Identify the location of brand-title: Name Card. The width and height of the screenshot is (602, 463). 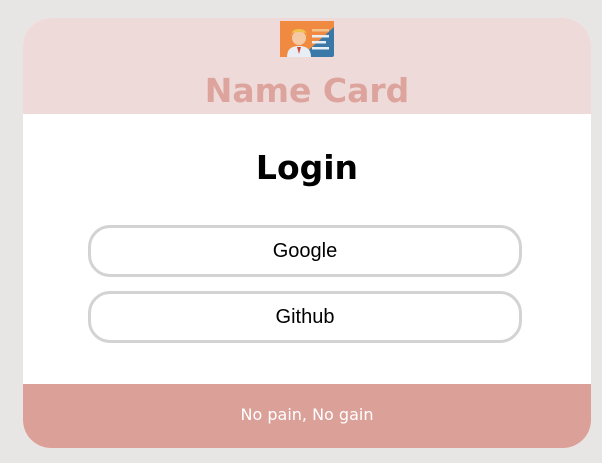
(307, 90).